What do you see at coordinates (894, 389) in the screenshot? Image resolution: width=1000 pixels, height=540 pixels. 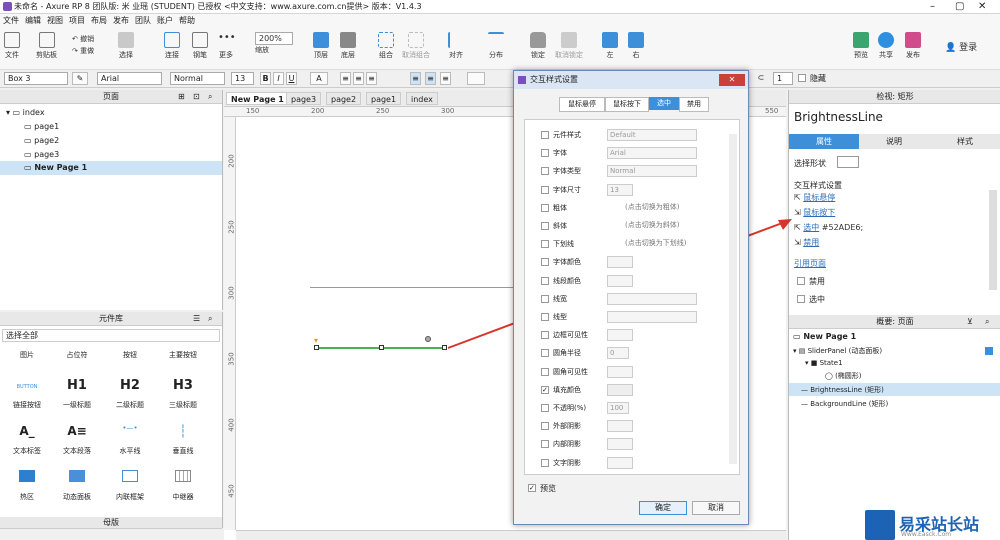 I see `outline-item-selected: — BrightnessLine (矩形)` at bounding box center [894, 389].